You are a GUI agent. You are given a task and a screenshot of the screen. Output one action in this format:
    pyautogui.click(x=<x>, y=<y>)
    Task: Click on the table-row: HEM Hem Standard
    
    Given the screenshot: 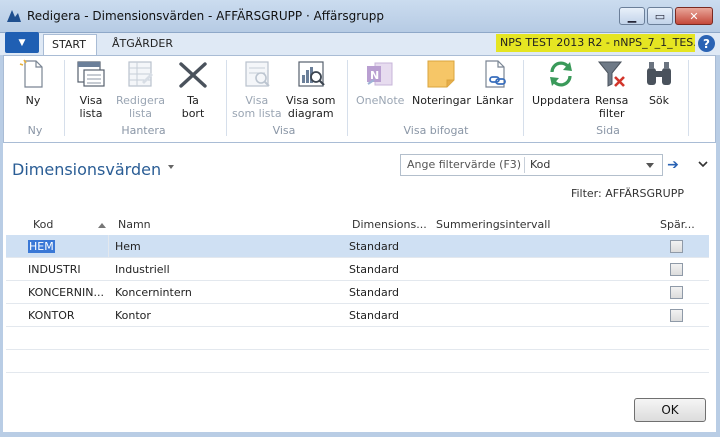 What is the action you would take?
    pyautogui.click(x=357, y=246)
    